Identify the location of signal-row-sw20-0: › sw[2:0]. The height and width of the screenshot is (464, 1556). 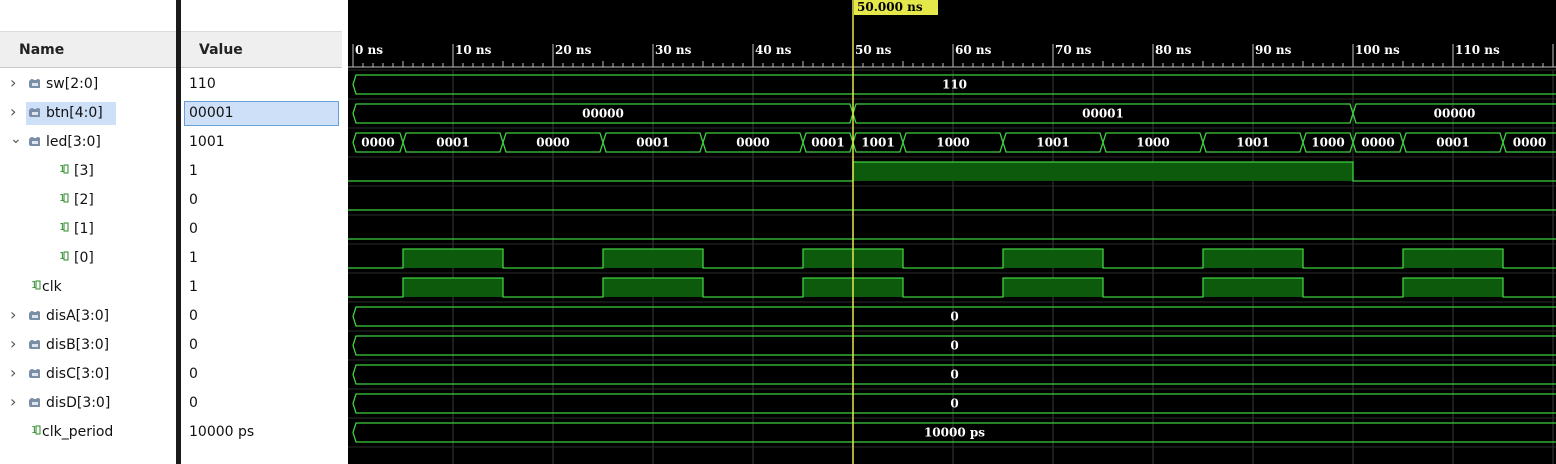
(88, 84).